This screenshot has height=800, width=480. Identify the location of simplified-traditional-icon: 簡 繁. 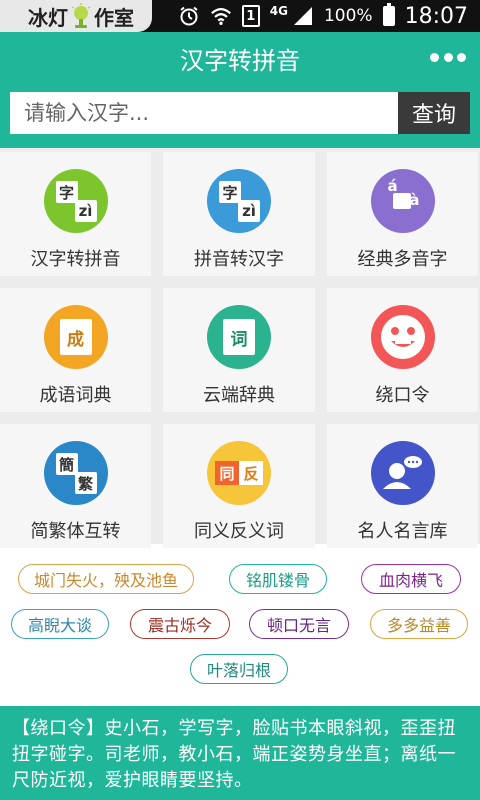
(75, 473).